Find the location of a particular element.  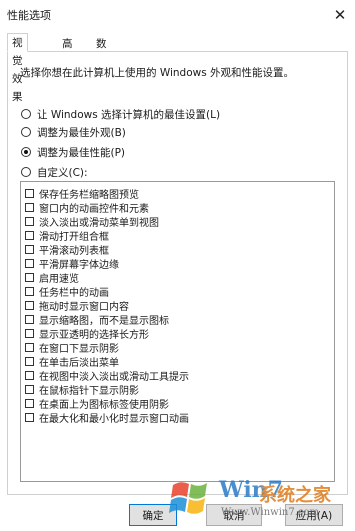

checkbox-item: 保存任务栏缩略图预览 is located at coordinates (82, 194).